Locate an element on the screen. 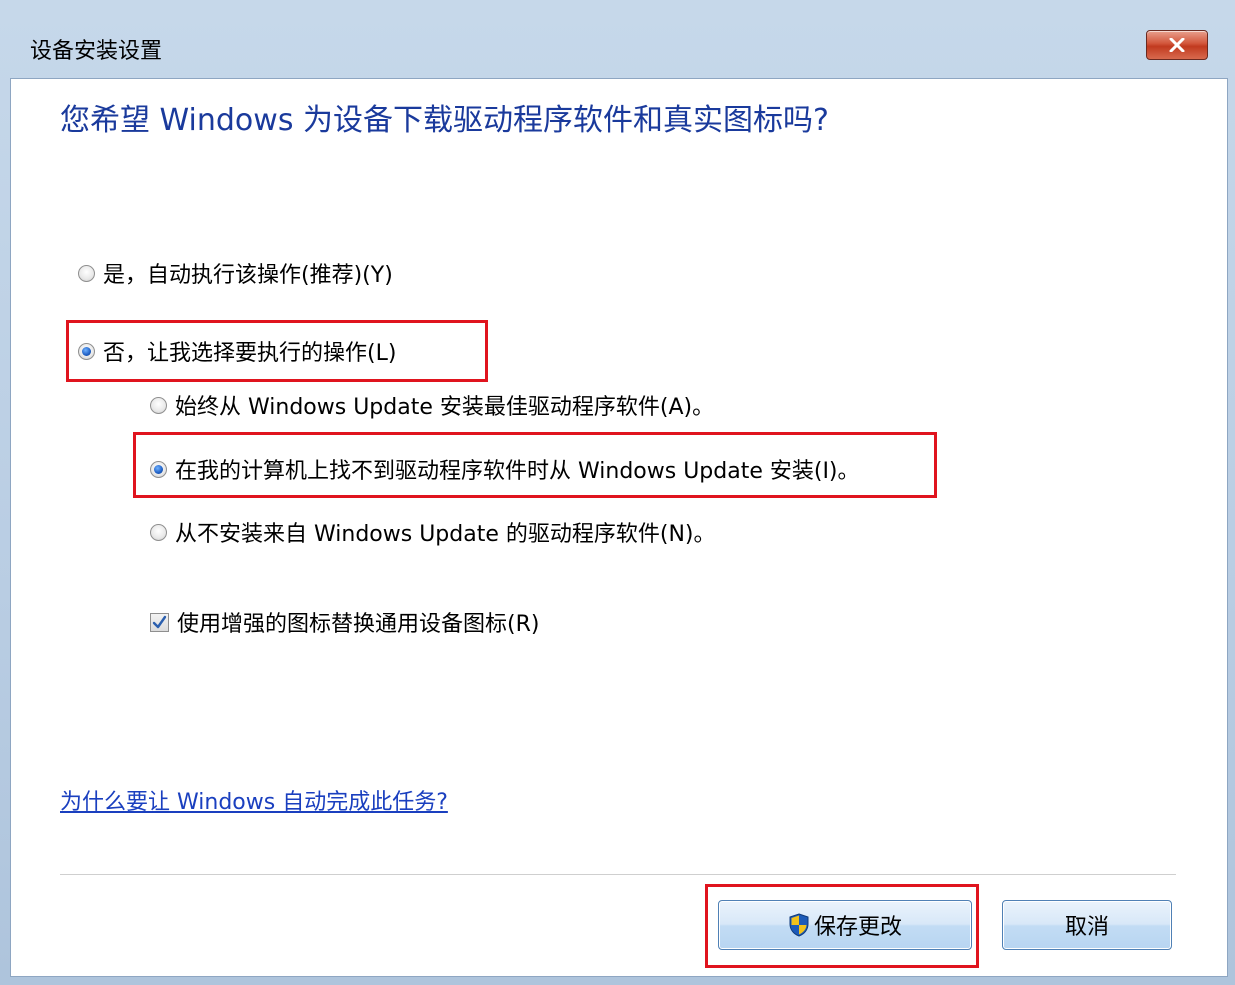  divider is located at coordinates (618, 874).